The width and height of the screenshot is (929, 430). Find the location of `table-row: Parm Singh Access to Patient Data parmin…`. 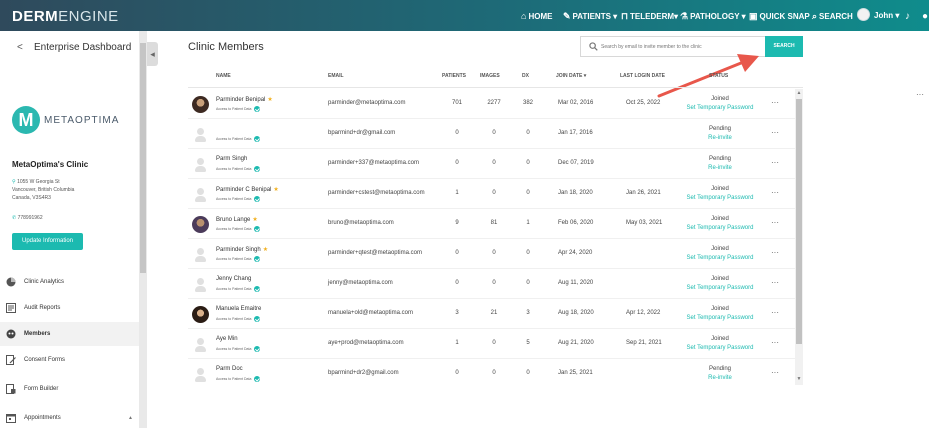

table-row: Parm Singh Access to Patient Data parmin… is located at coordinates (491, 164).